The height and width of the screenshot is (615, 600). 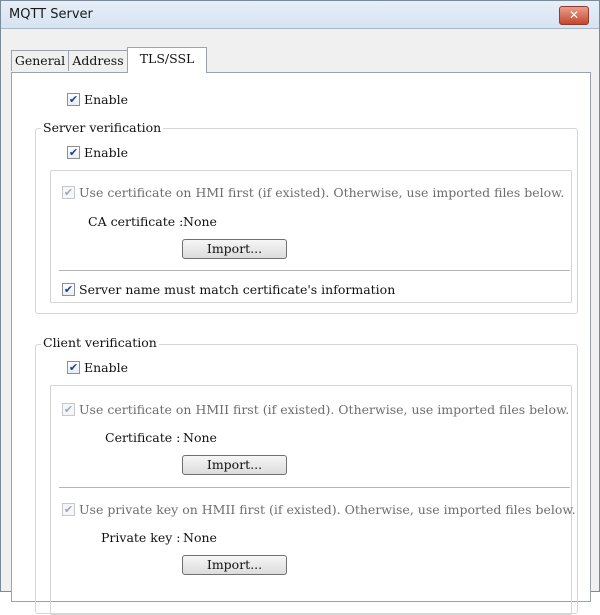 I want to click on ca-certificate-label: CA certificate :, so click(x=136, y=221).